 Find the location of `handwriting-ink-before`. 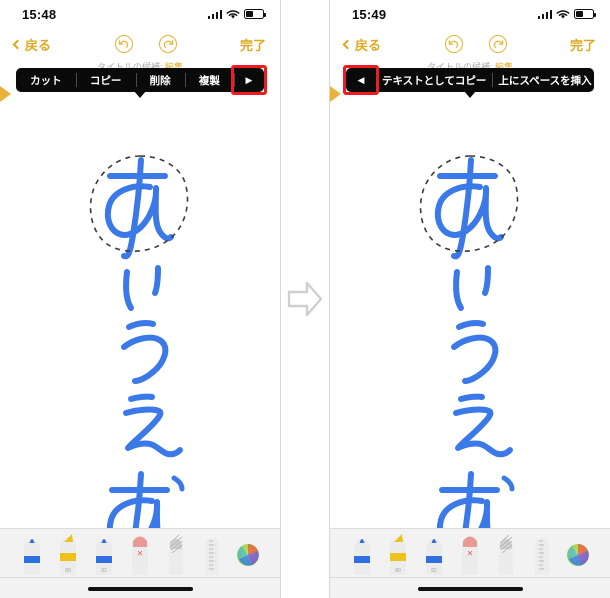

handwriting-ink-before is located at coordinates (139, 357).